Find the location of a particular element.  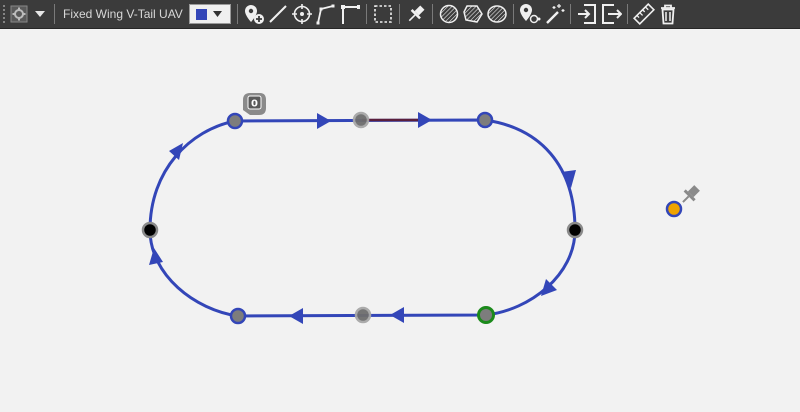

start-label-marker: 0 is located at coordinates (254, 104).